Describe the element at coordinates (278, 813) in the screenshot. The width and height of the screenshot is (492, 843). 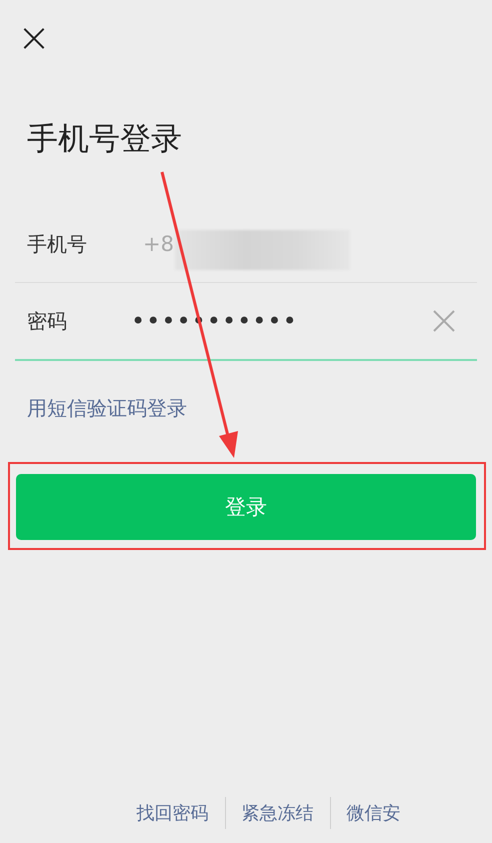
I see `footer-link: 紧急冻结` at that location.